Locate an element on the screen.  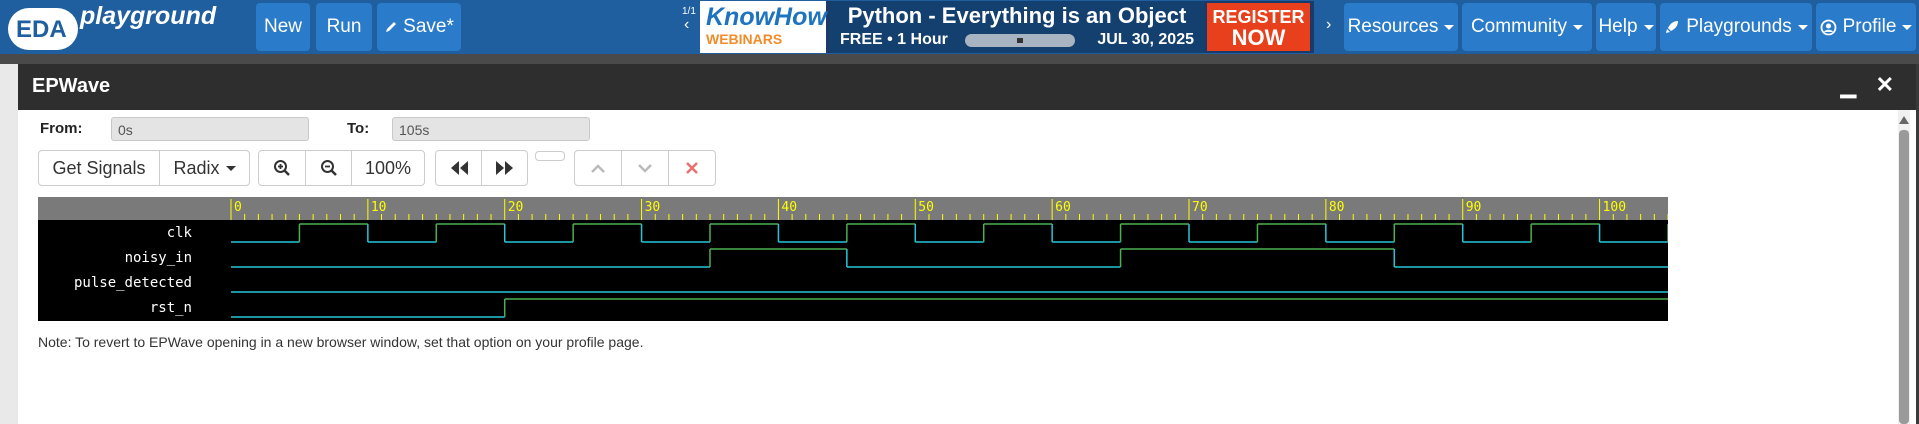
background-editor-edge is located at coordinates (9, 244).